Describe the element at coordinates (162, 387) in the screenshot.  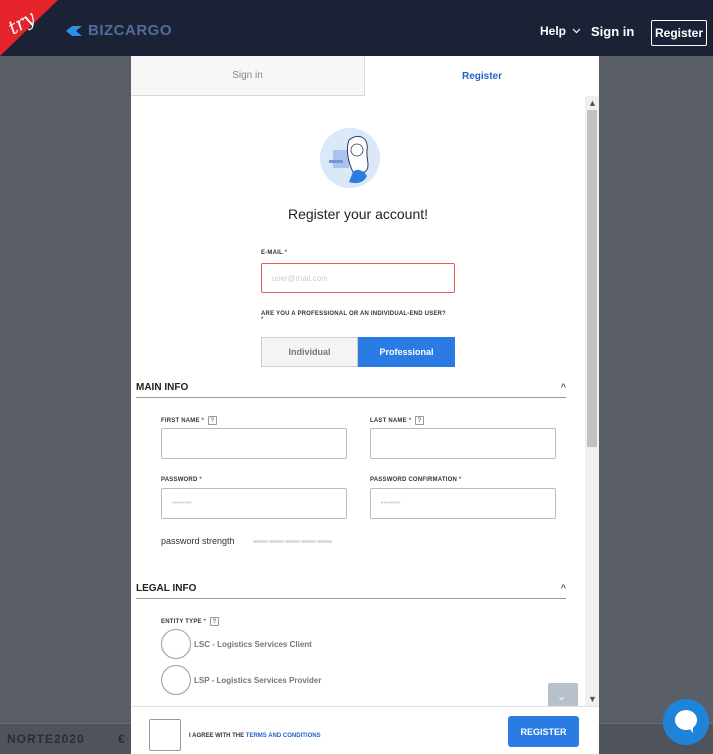
I see `main-info-heading: MAIN INFO` at that location.